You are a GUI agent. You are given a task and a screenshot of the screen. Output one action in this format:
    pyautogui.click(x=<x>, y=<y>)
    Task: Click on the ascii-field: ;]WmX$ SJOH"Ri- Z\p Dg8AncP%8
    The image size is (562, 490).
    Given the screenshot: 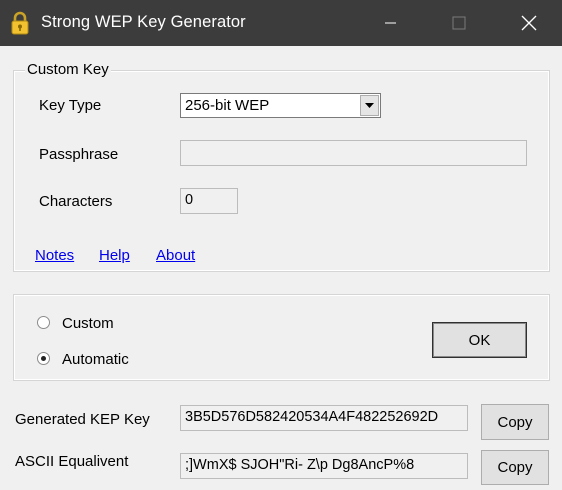 What is the action you would take?
    pyautogui.click(x=324, y=466)
    